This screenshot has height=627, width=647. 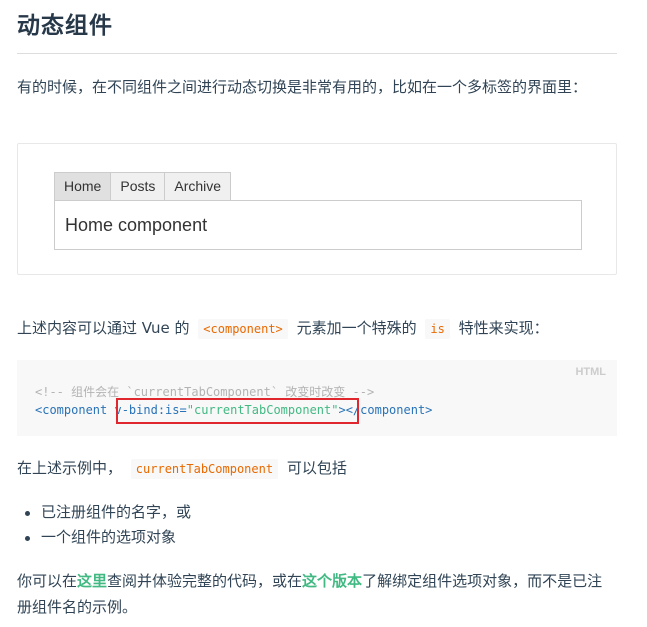 I want to click on version-link: 这个版本, so click(x=332, y=581).